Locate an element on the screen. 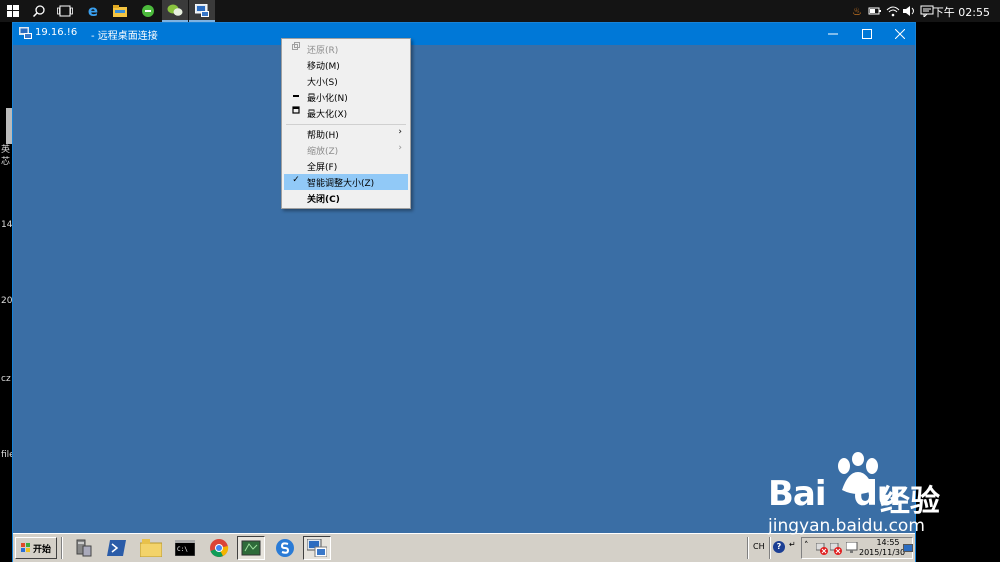  battery-icon is located at coordinates (875, 11).